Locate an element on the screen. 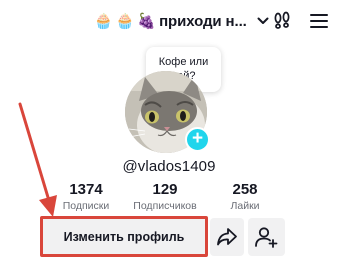 This screenshot has width=338, height=264. likes-count: 258 is located at coordinates (245, 189).